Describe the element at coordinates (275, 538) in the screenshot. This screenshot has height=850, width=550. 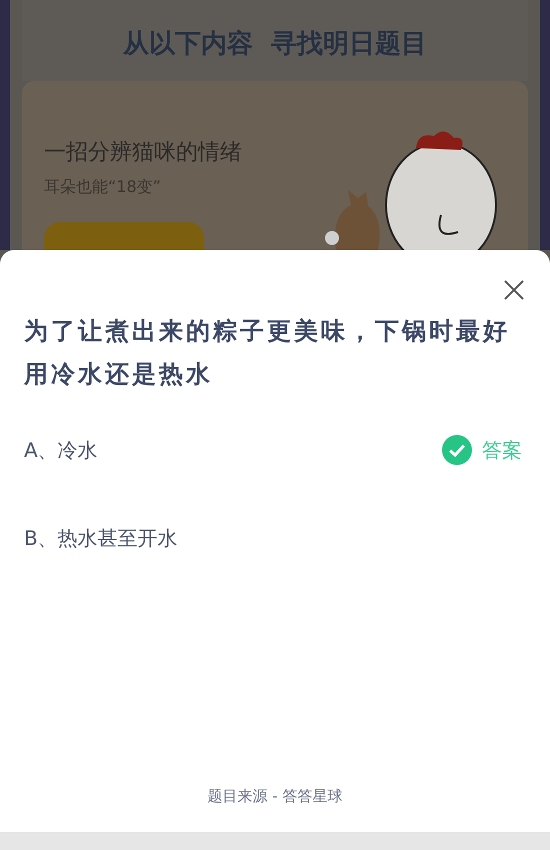
I see `answer-option: B、热水甚至开水` at that location.